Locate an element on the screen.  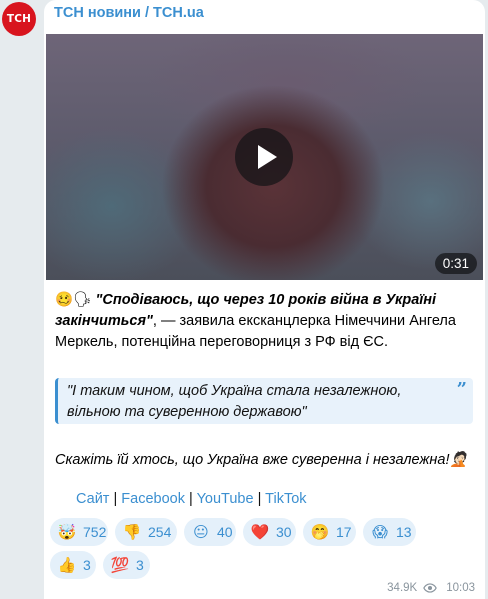
video-duration: 0:31 is located at coordinates (455, 263).